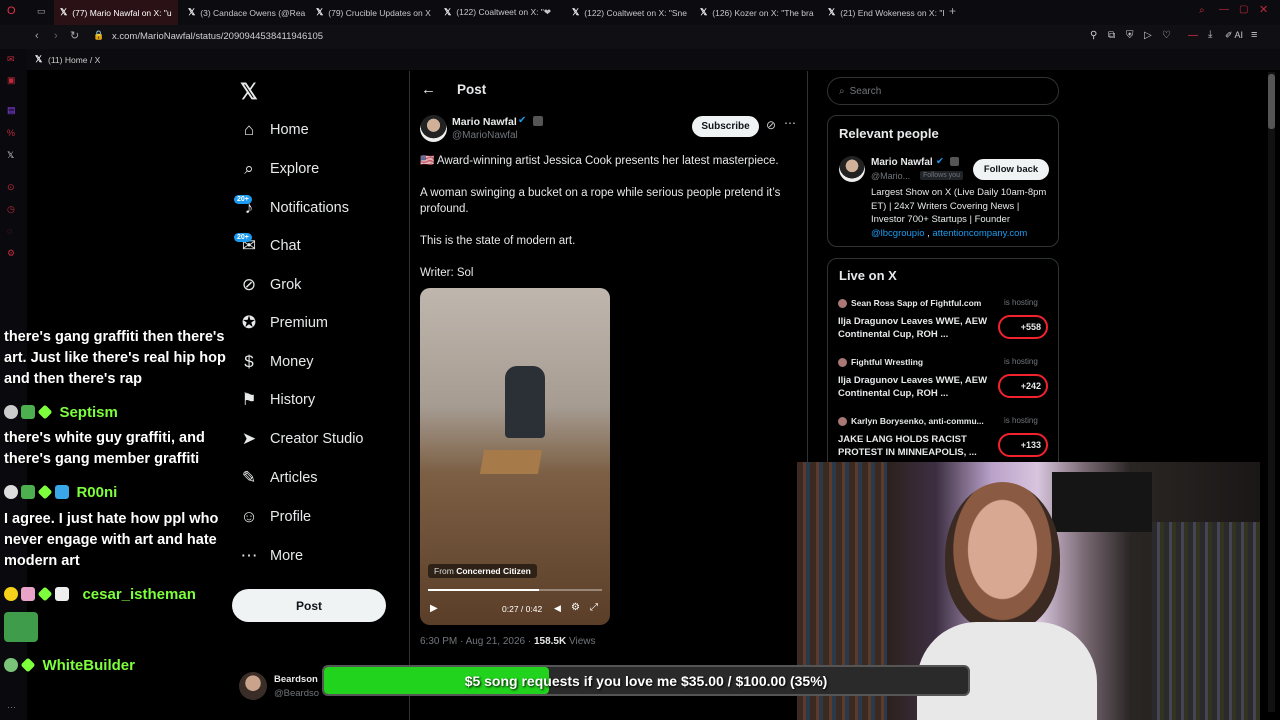 The height and width of the screenshot is (720, 1280). Describe the element at coordinates (37, 36) in the screenshot. I see `back-icon: ‹` at that location.